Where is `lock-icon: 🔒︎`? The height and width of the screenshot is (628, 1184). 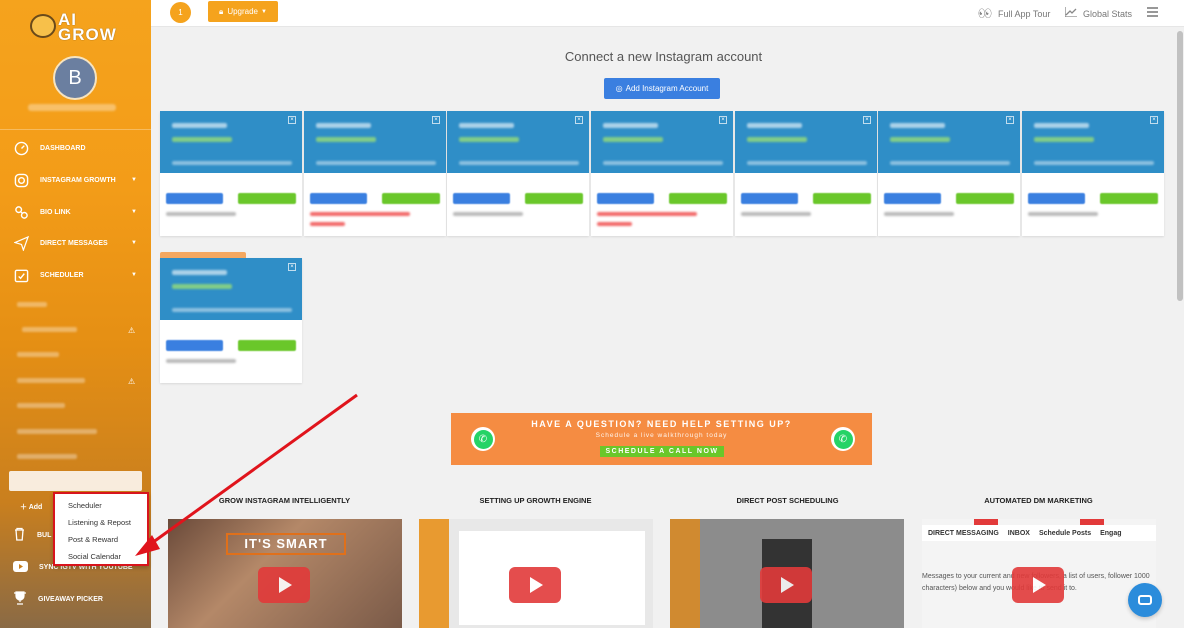
lock-icon: 🔒︎ is located at coordinates (221, 11).